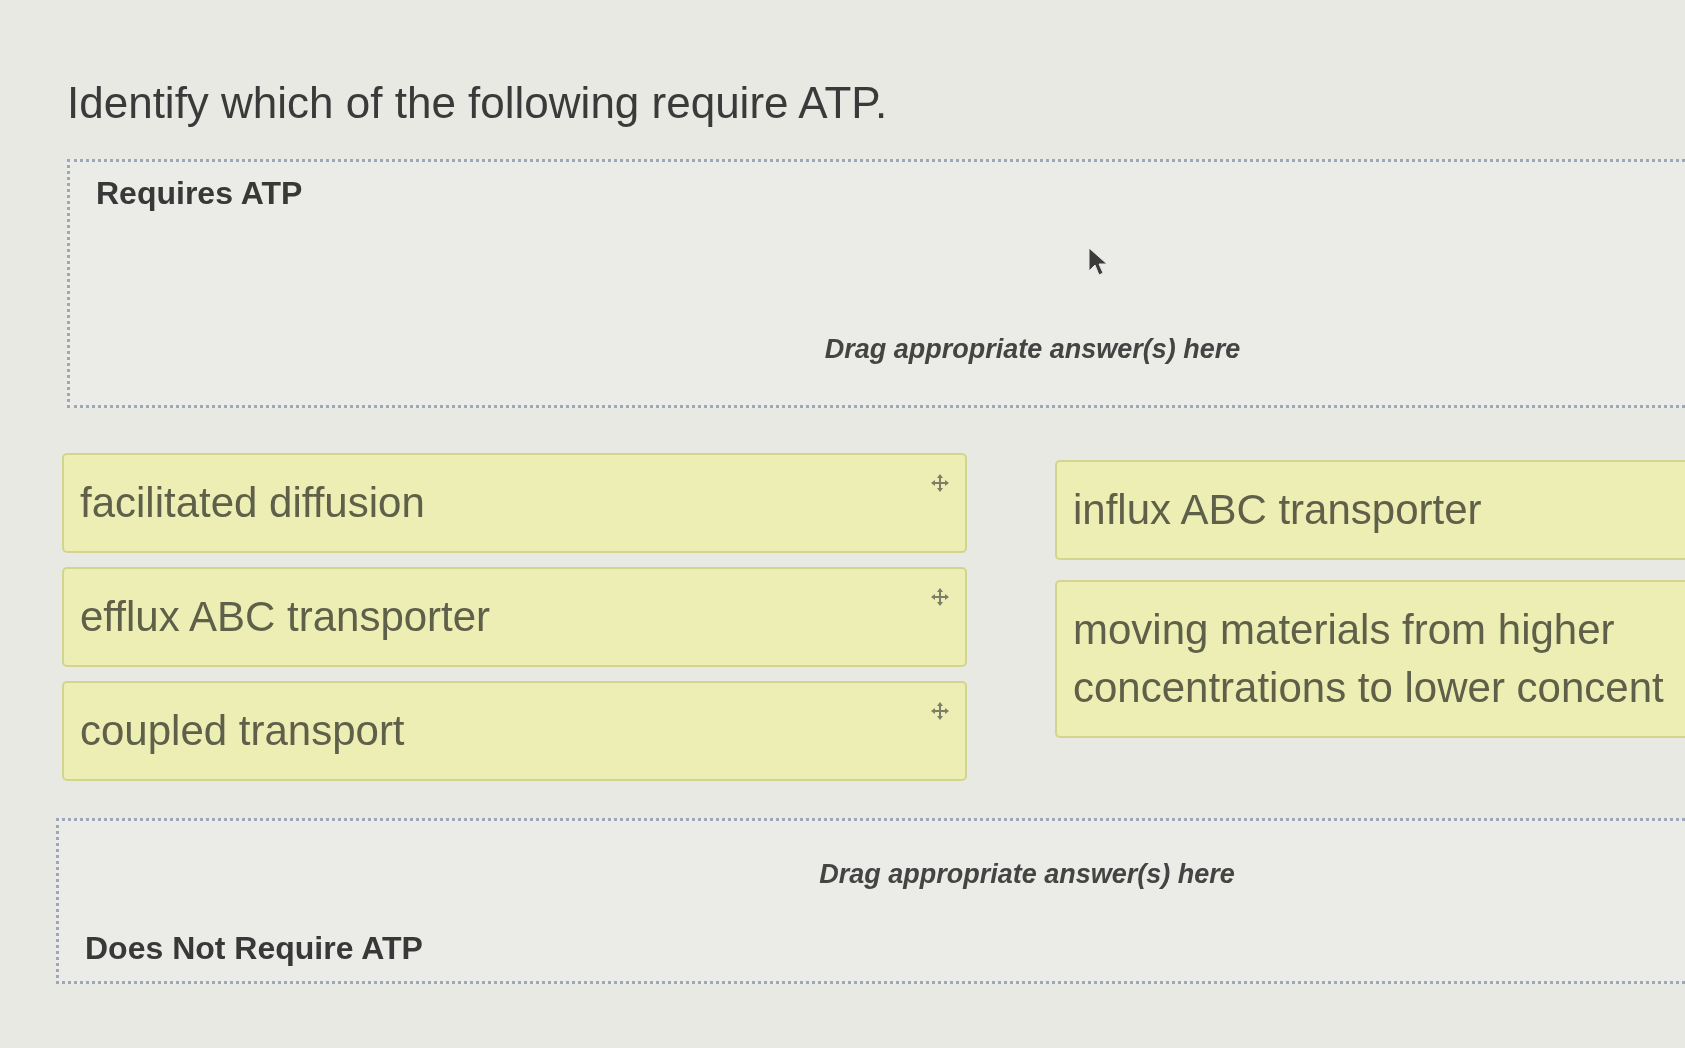 The width and height of the screenshot is (1685, 1048). Describe the element at coordinates (514, 617) in the screenshot. I see `answer-card: efflux ABC transporter` at that location.